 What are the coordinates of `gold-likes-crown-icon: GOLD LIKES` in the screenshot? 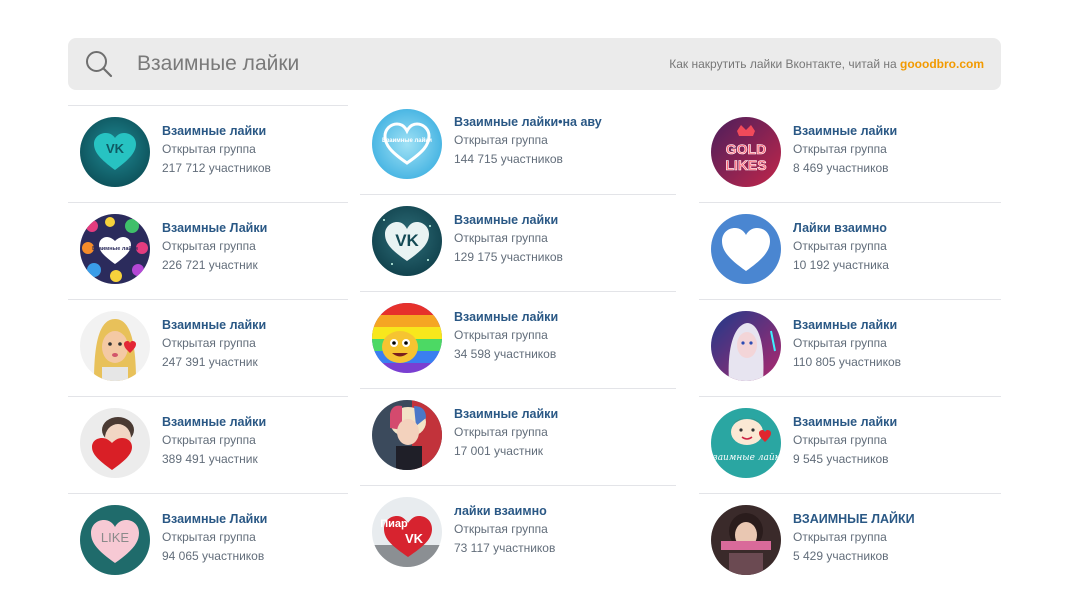 It's located at (746, 152).